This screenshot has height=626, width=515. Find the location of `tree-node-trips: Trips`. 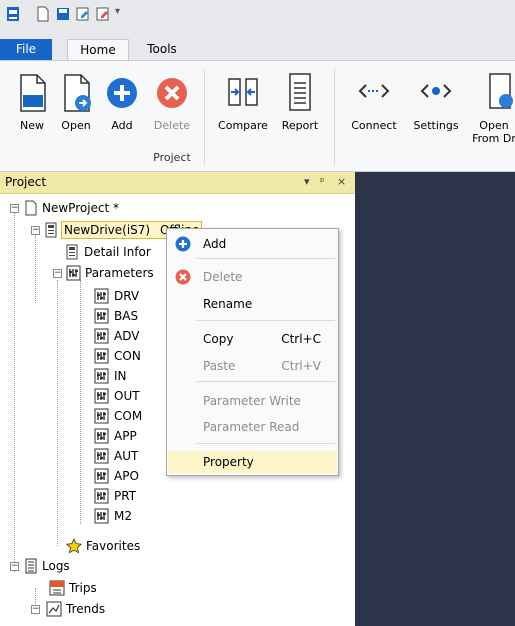

tree-node-trips: Trips is located at coordinates (89, 588).